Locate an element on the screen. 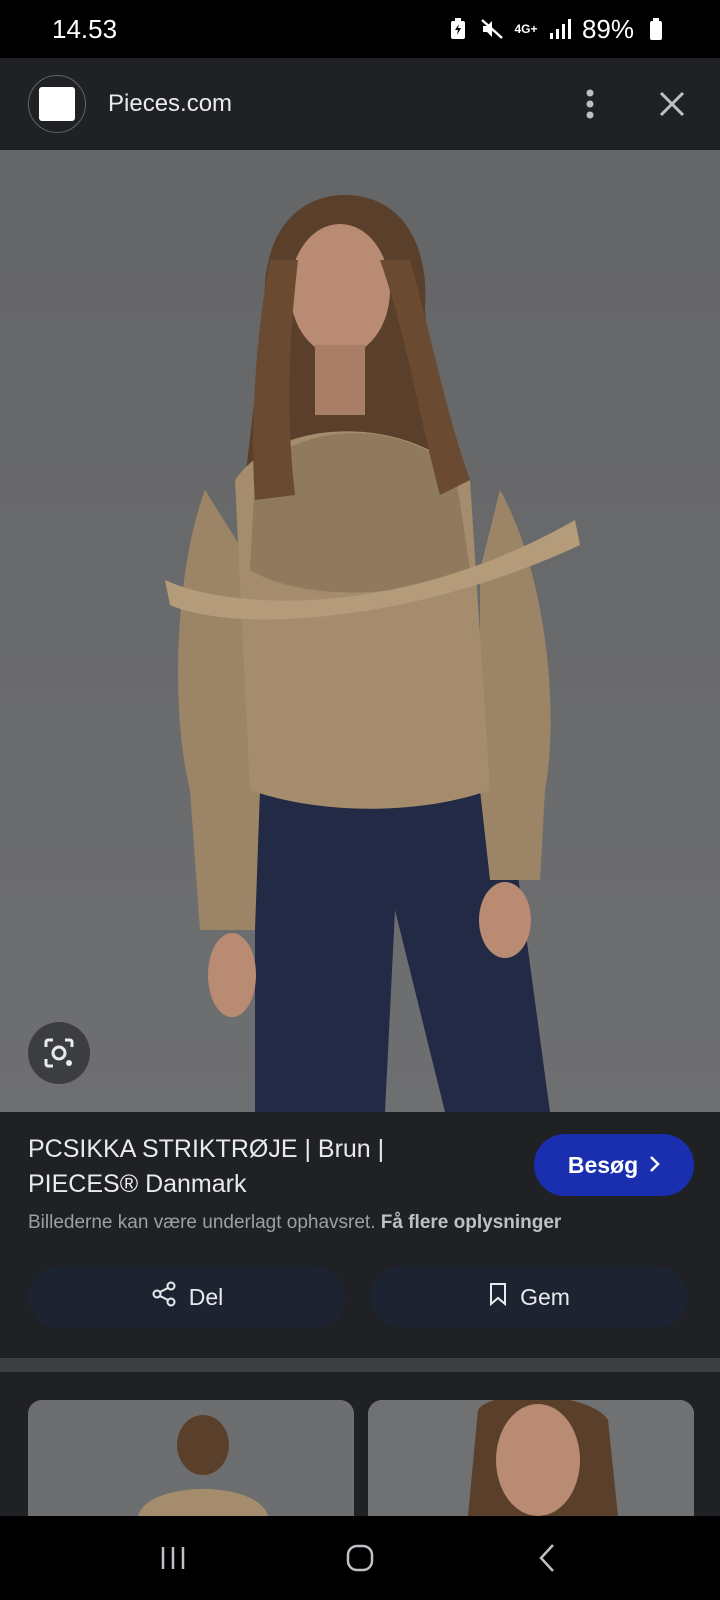 The height and width of the screenshot is (1600, 720). more-vert-icon is located at coordinates (590, 104).